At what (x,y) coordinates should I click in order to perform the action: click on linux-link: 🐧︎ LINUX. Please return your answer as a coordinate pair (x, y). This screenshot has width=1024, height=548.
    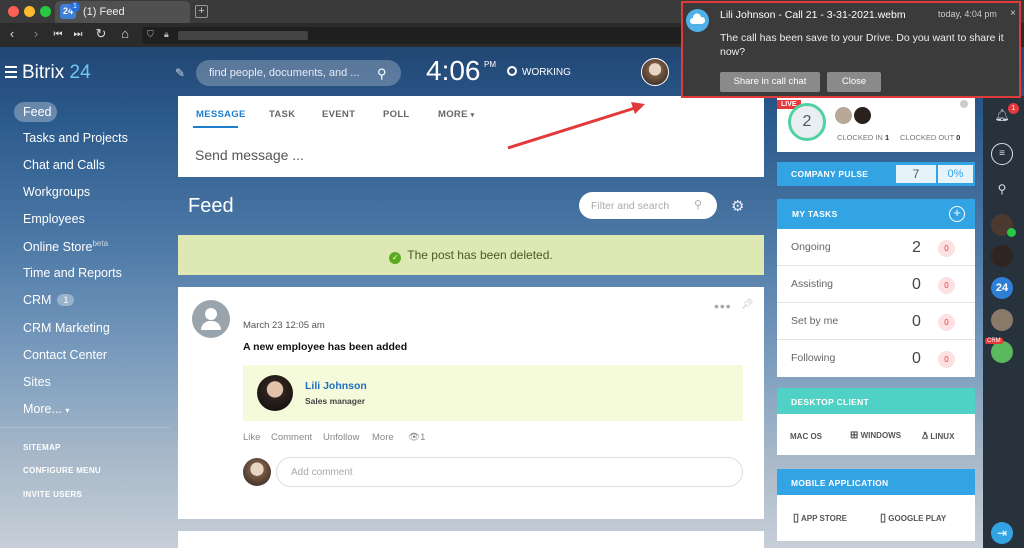
    Looking at the image, I should click on (938, 436).